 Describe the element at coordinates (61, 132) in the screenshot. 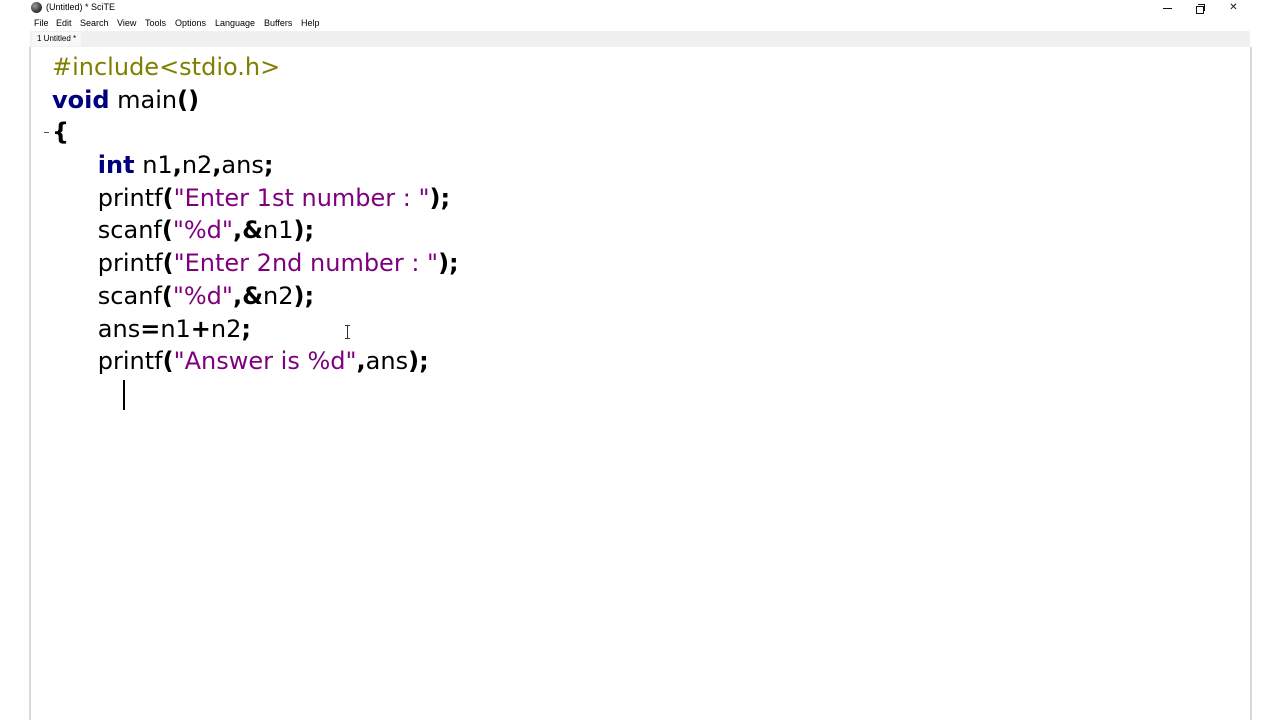

I see `code-token: {` at that location.